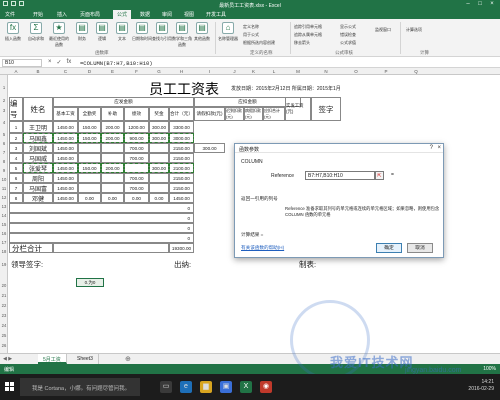 This screenshot has width=500, height=400. What do you see at coordinates (142, 32) in the screenshot?
I see `date-time-button: ▤ 日期和时间` at bounding box center [142, 32].